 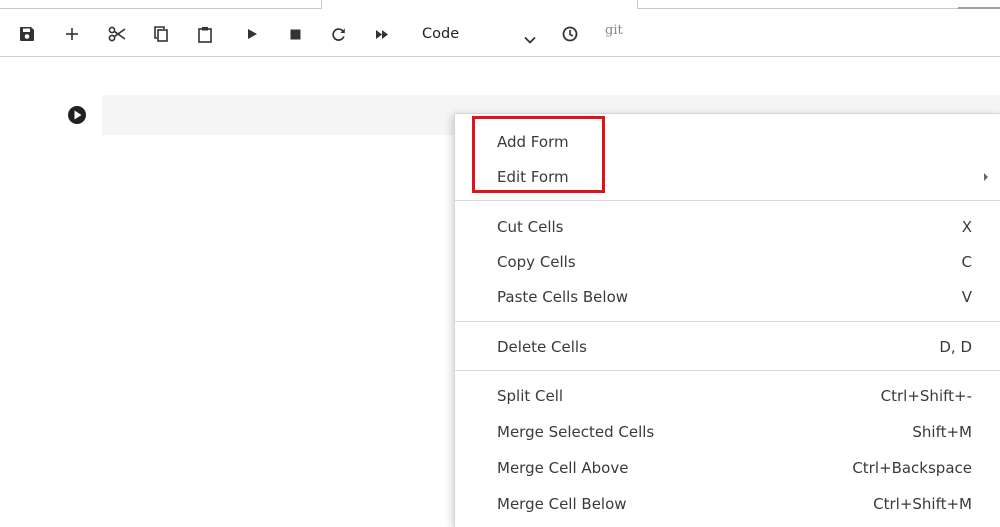 I want to click on menu-item-shortcut: C, so click(x=966, y=262).